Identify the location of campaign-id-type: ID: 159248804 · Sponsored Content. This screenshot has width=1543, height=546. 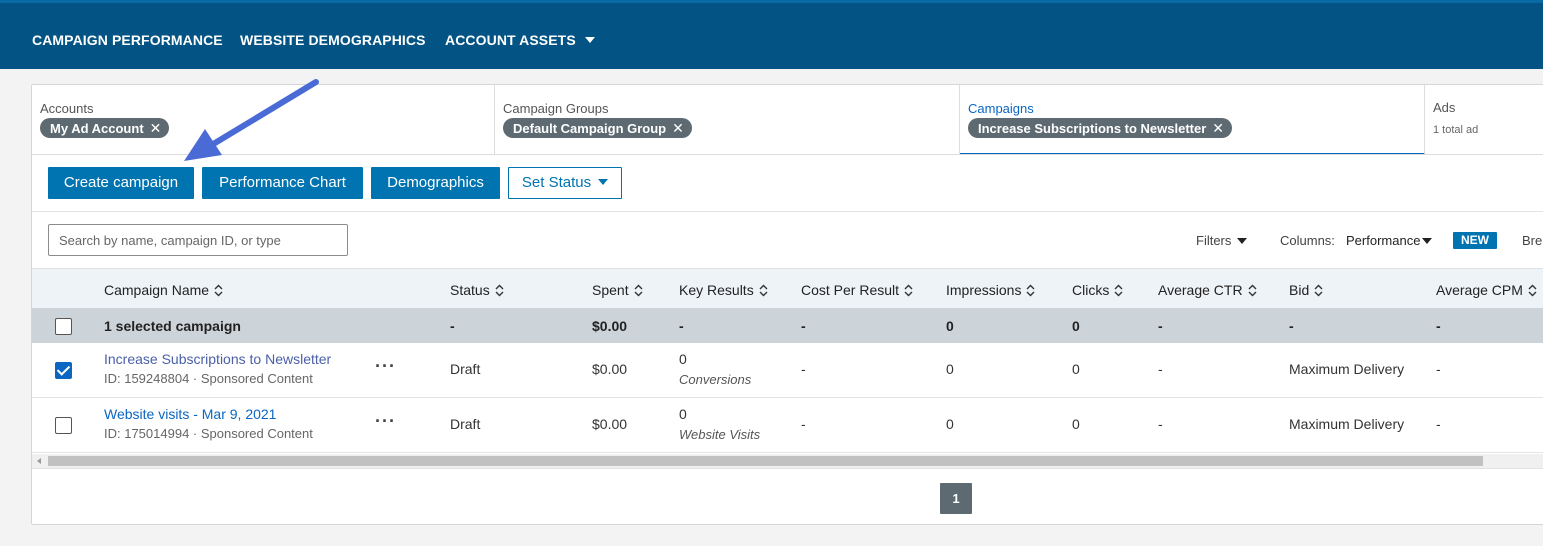
(208, 378).